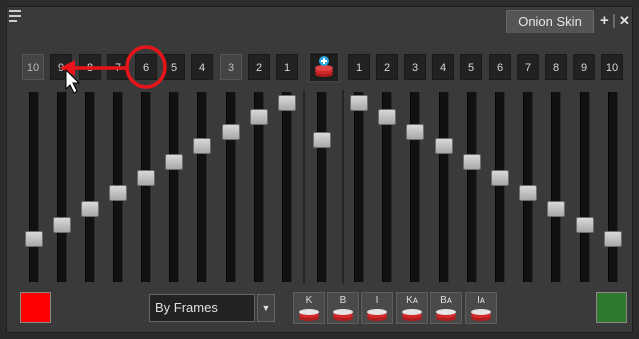 The width and height of the screenshot is (639, 339). I want to click on previous-opacity-slider-3-knob, so click(90, 208).